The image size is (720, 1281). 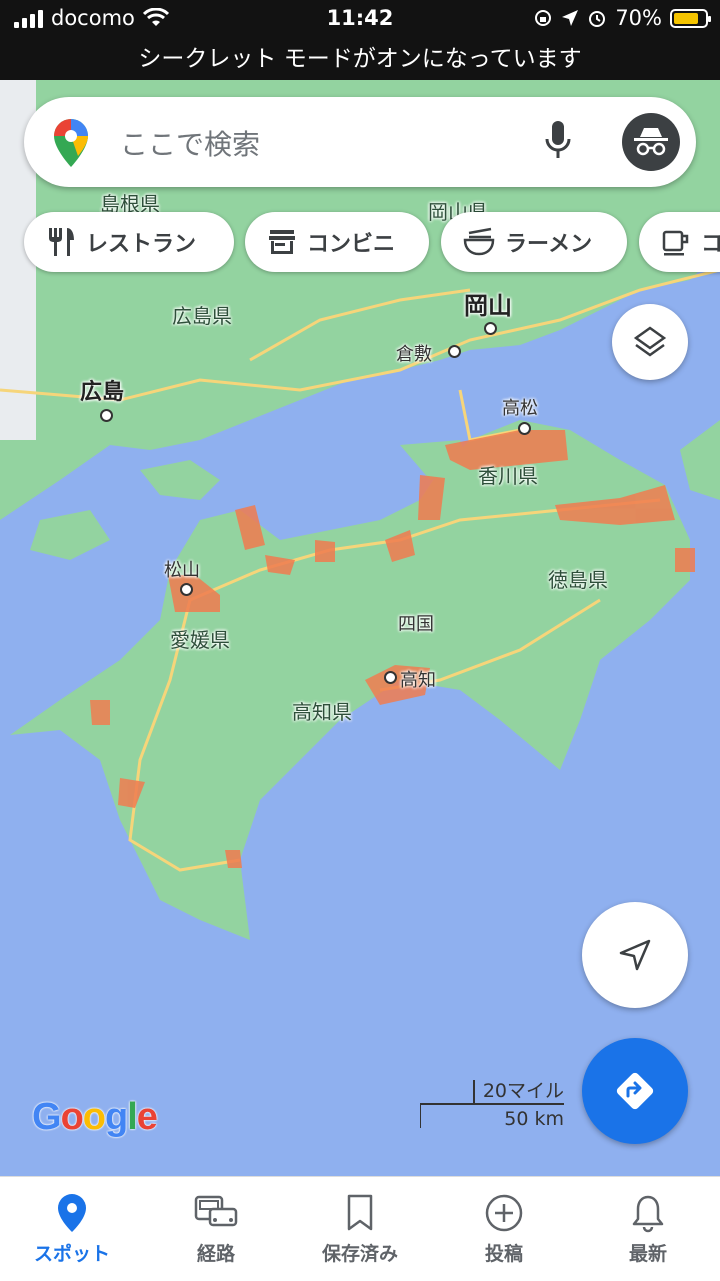 What do you see at coordinates (578, 580) in the screenshot?
I see `label-tokushima: 徳島県` at bounding box center [578, 580].